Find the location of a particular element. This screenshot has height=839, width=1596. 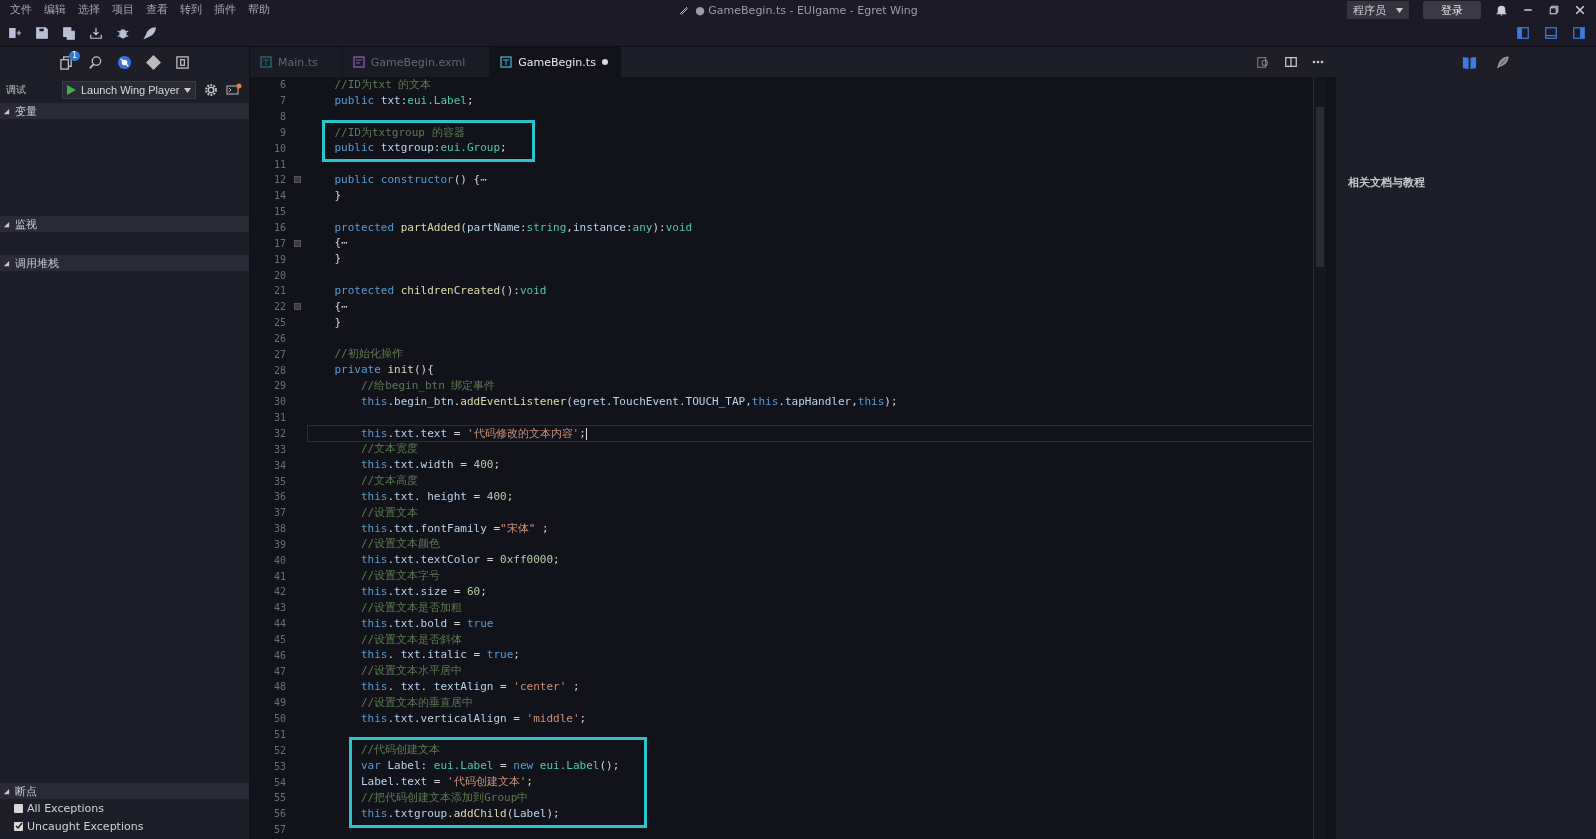

panel-title: 相关文档与教程 is located at coordinates (1386, 182).